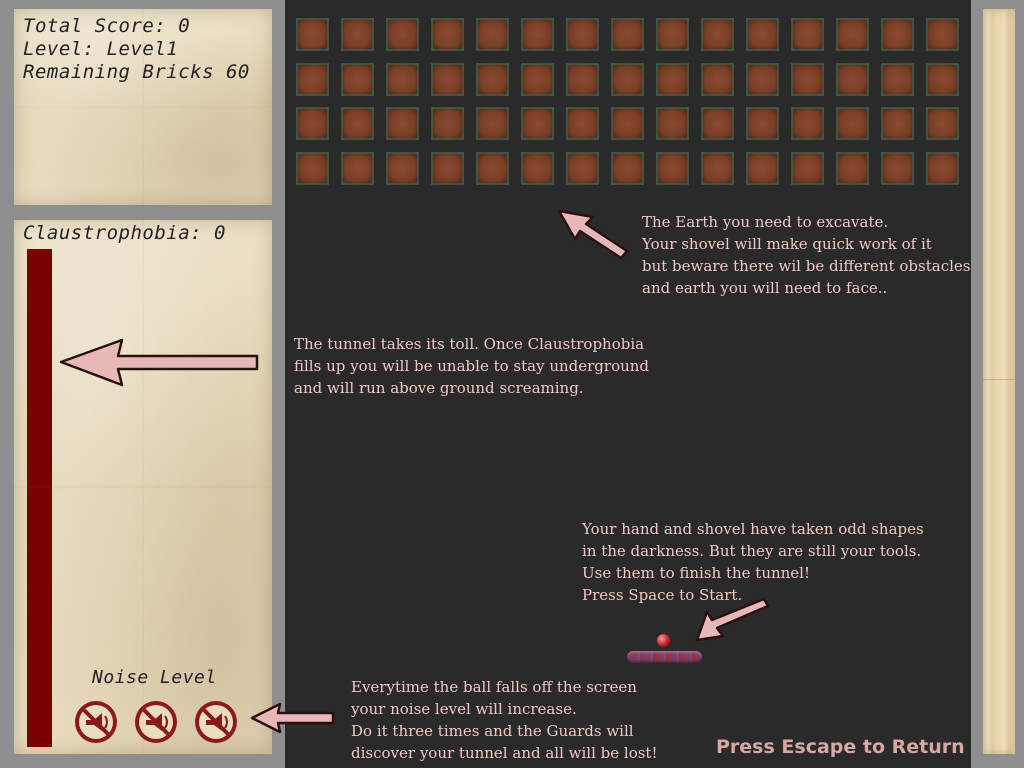 Image resolution: width=1024 pixels, height=768 pixels. Describe the element at coordinates (593, 234) in the screenshot. I see `arrow-to-bricks-icon` at that location.